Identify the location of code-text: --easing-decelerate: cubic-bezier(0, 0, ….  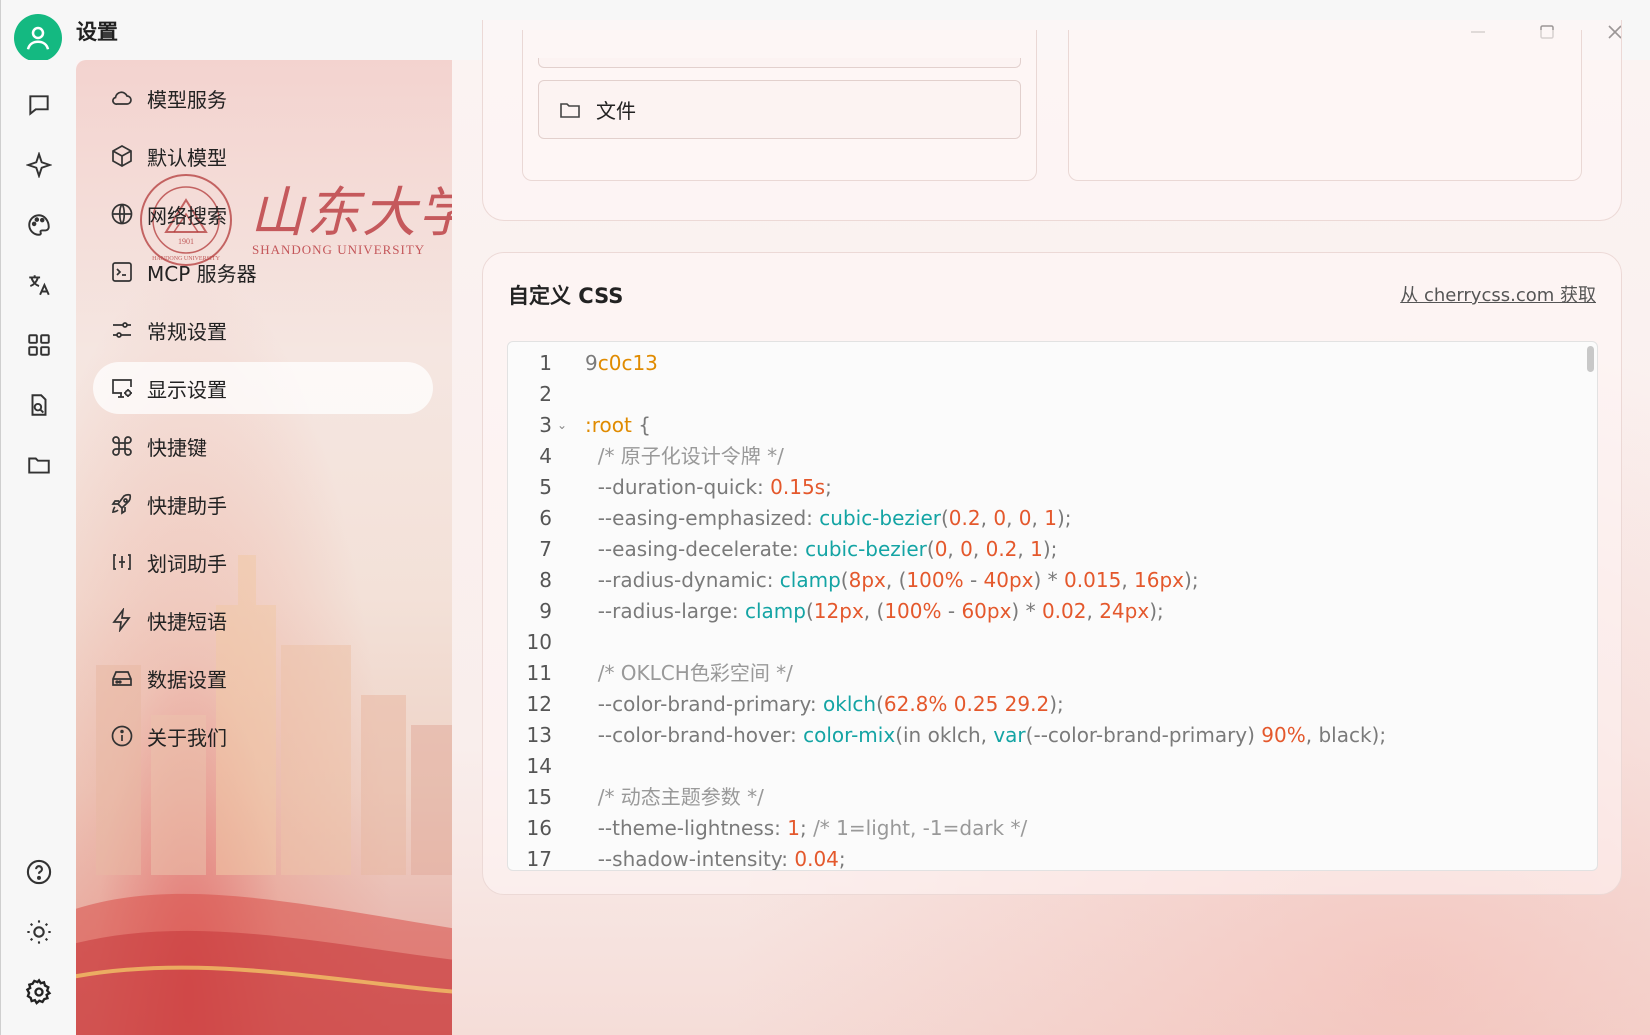
(821, 549).